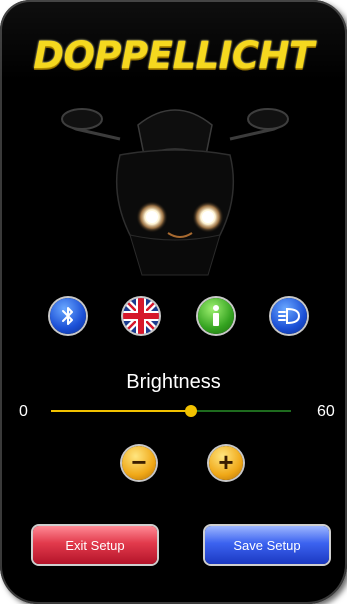  What do you see at coordinates (173, 55) in the screenshot?
I see `app-logo: DOPPELLICHT` at bounding box center [173, 55].